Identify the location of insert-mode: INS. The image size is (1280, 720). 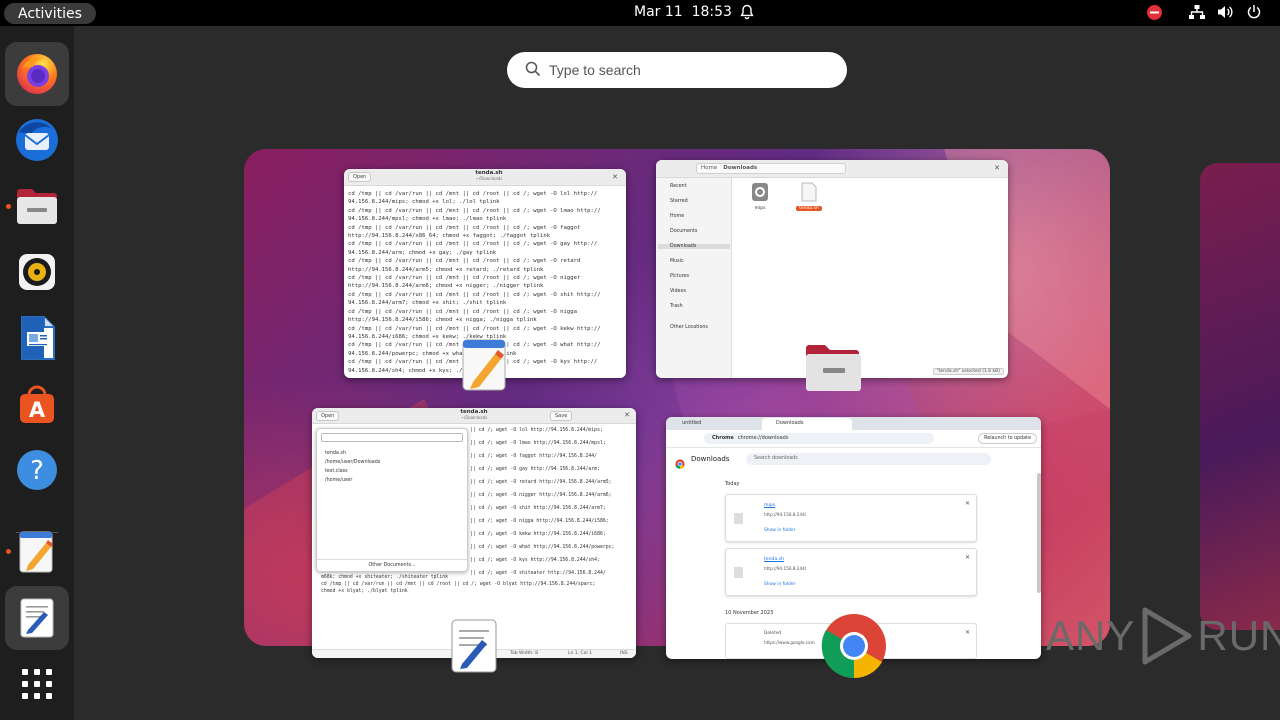
(624, 653).